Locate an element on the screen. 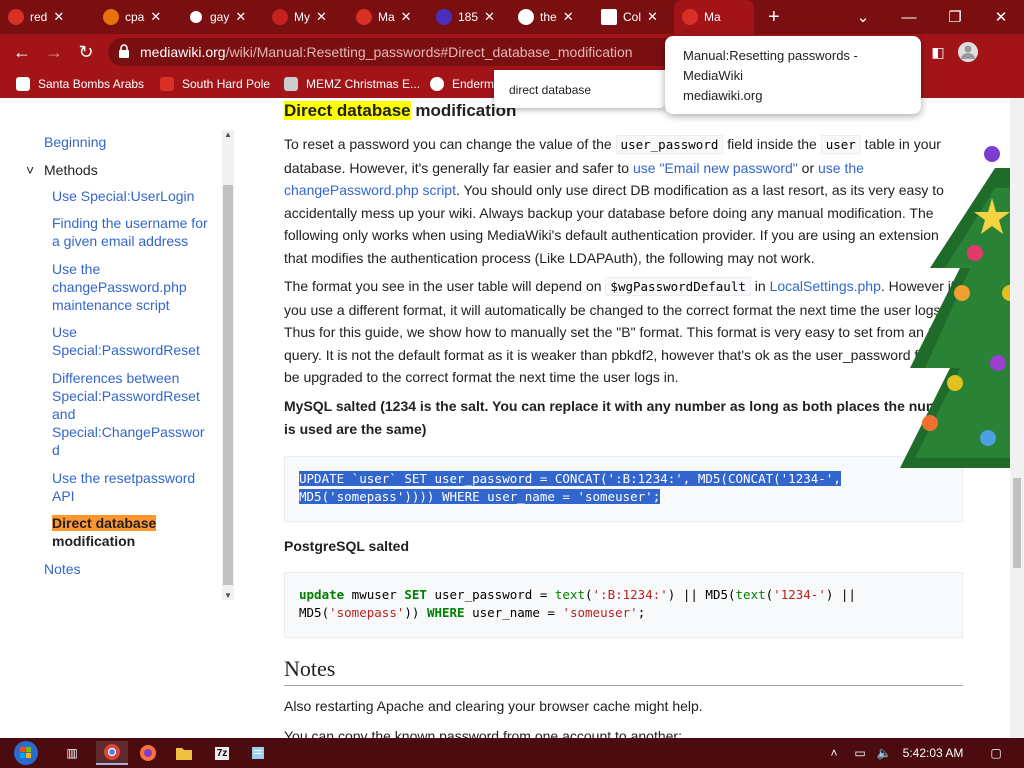  toc-toggle-chevron-icon: ˅ is located at coordinates (30, 170).